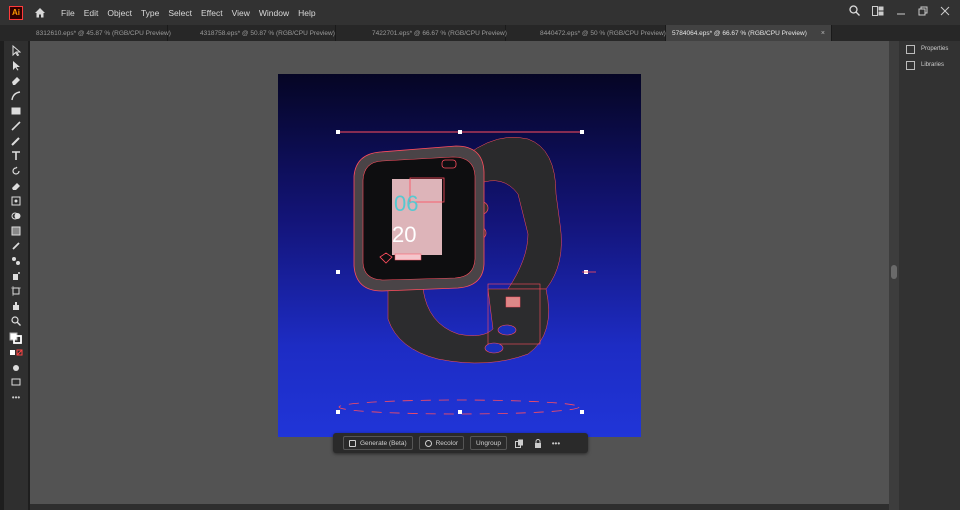 This screenshot has width=960, height=510. I want to click on recolor-button: Recolor, so click(441, 443).